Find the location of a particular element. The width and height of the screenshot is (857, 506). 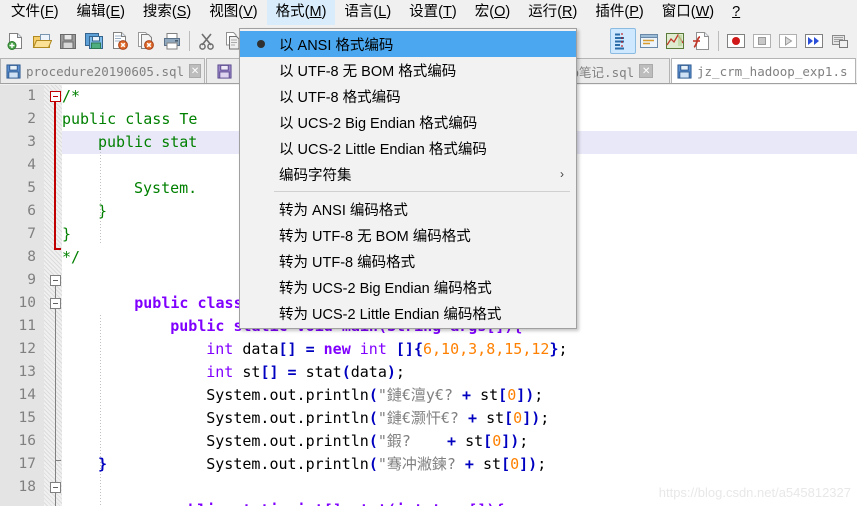

menuitem-convert-to-utf8: 转为 UTF-8 编码格式 is located at coordinates (408, 261).